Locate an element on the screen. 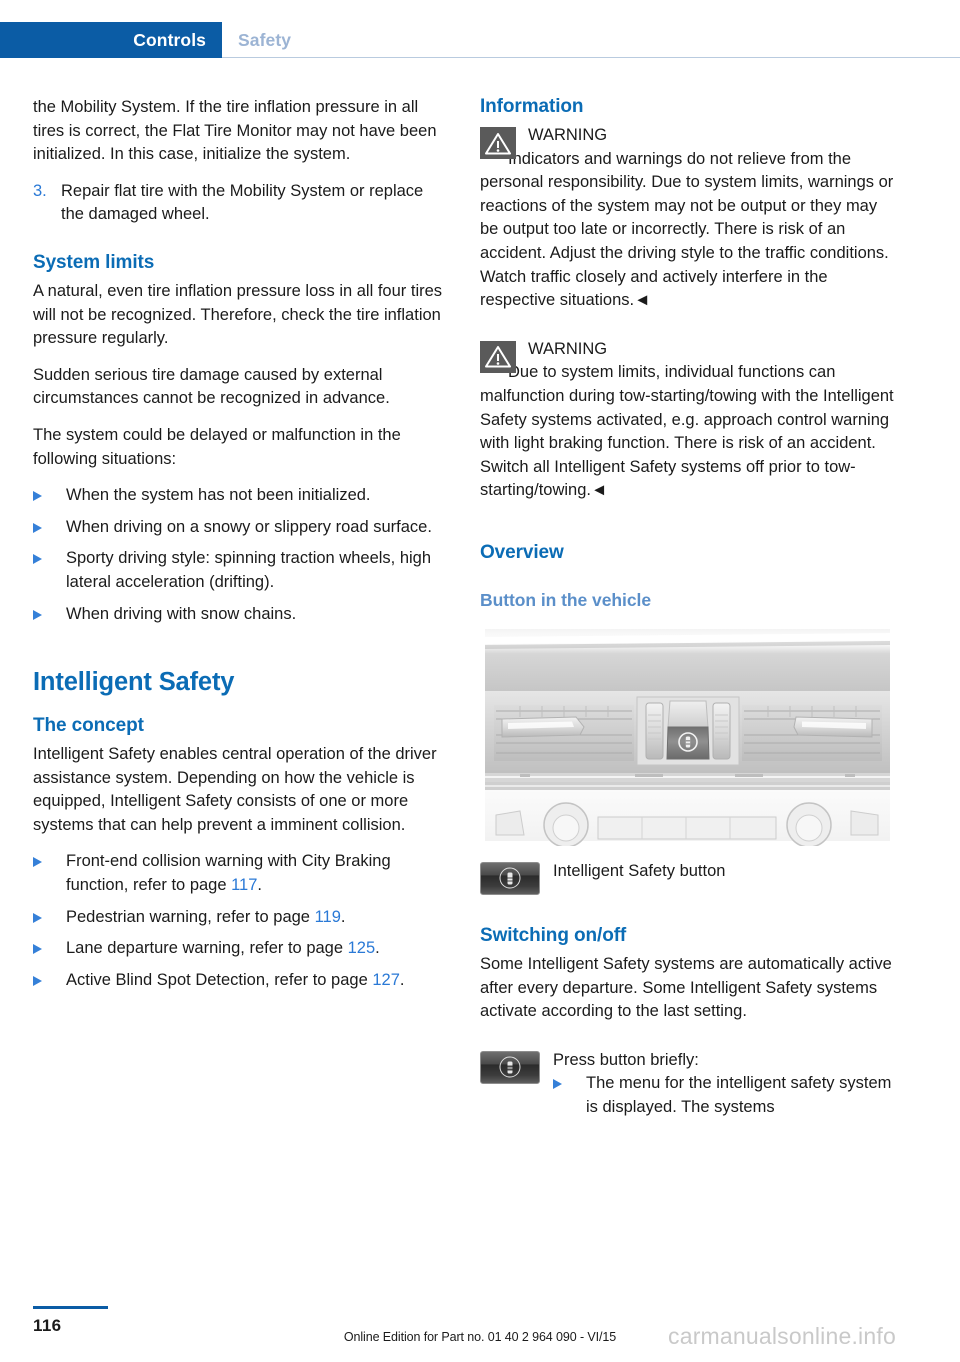 Image resolution: width=960 pixels, height=1362 pixels. list-item: When driving with snow chains. is located at coordinates (240, 615).